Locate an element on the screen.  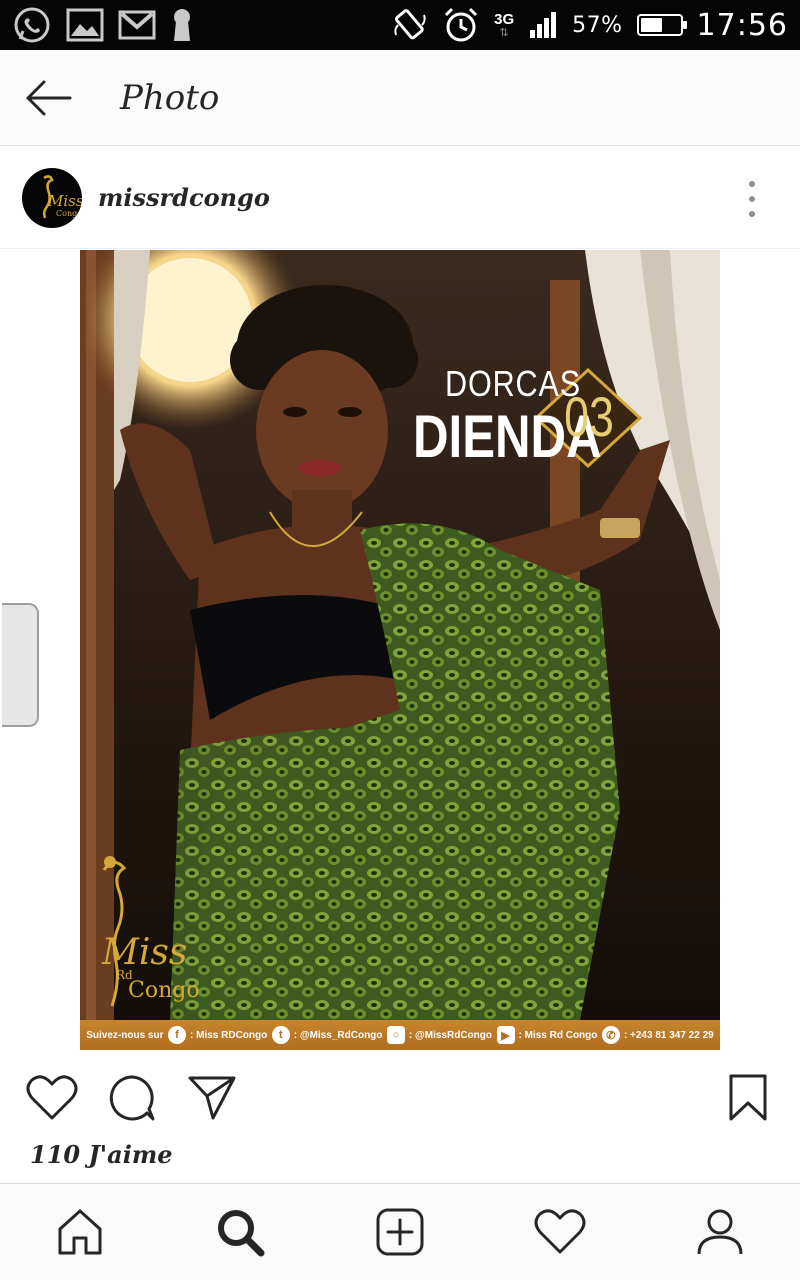
svg-text: Miss is located at coordinates (64, 201).